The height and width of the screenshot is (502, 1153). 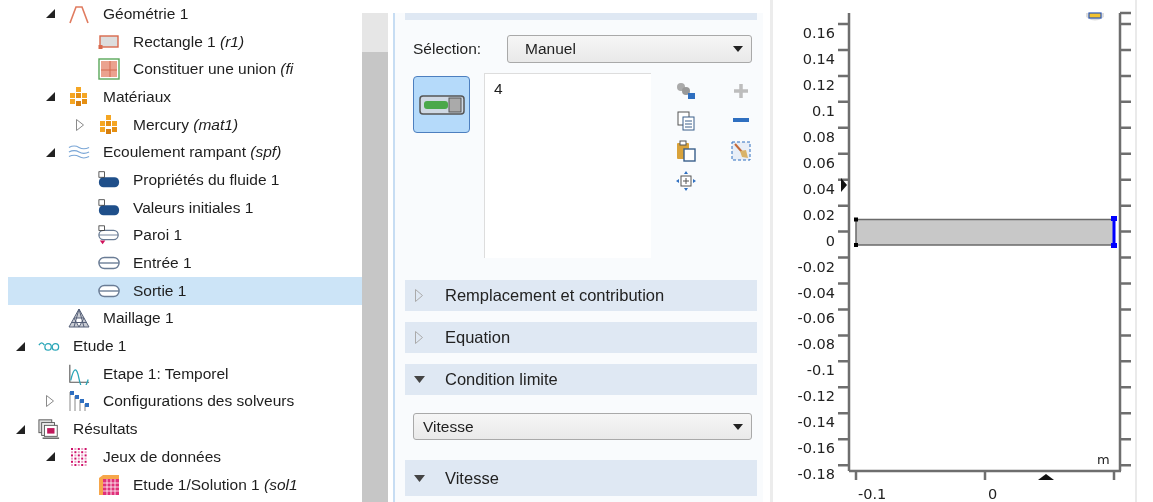 What do you see at coordinates (193, 207) in the screenshot?
I see `tree-label: Valeurs initiales 1` at bounding box center [193, 207].